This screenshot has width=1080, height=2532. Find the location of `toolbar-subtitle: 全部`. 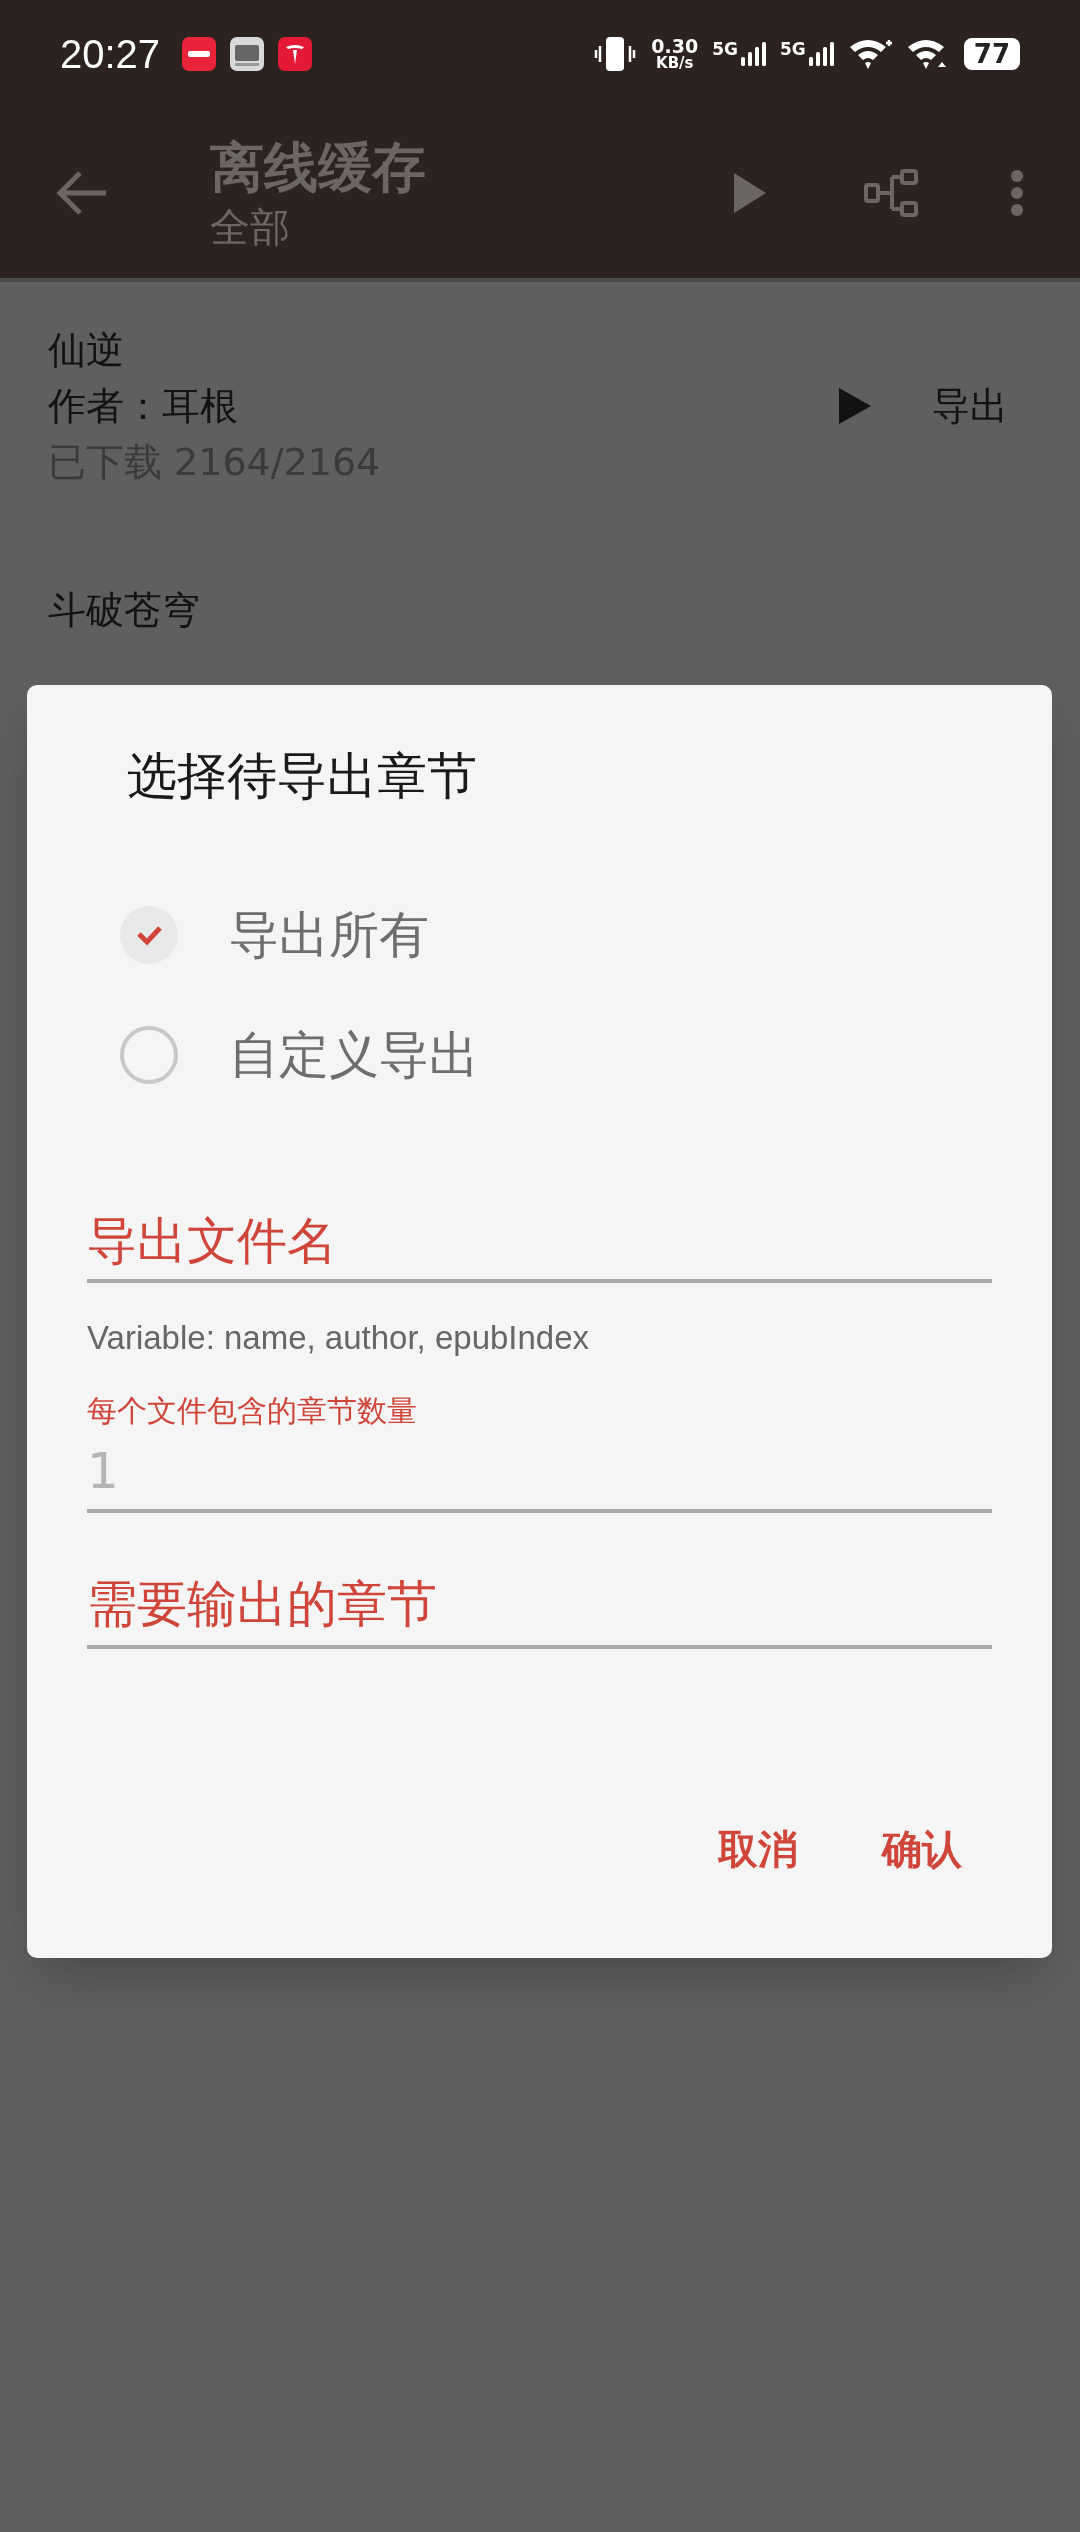

toolbar-subtitle: 全部 is located at coordinates (250, 227).